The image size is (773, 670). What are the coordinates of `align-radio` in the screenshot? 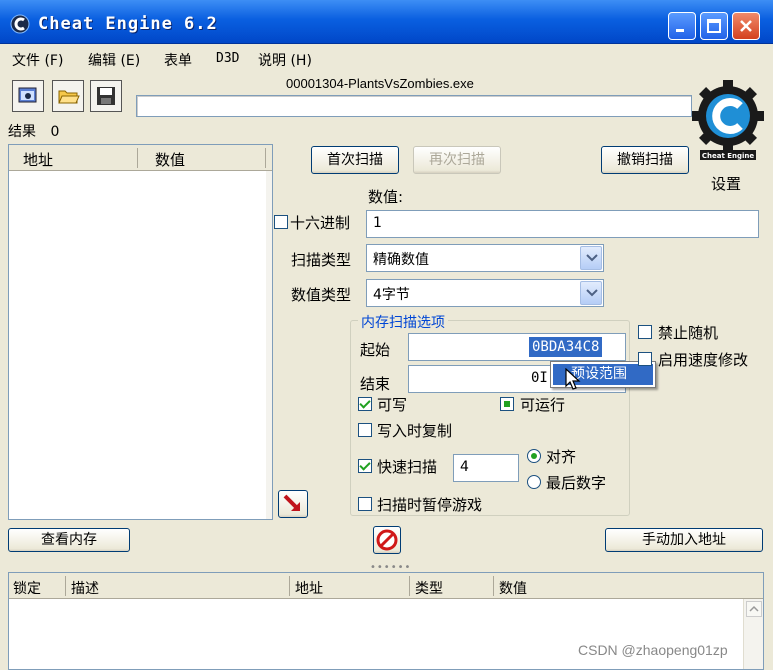 It's located at (534, 456).